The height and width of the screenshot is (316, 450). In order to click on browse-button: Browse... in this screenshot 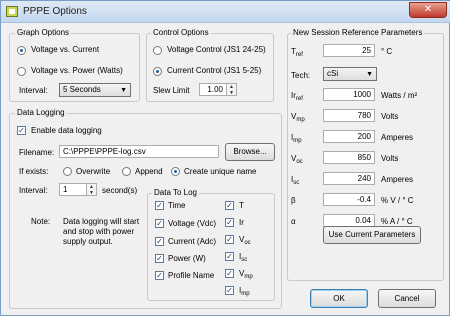, I will do `click(250, 152)`.